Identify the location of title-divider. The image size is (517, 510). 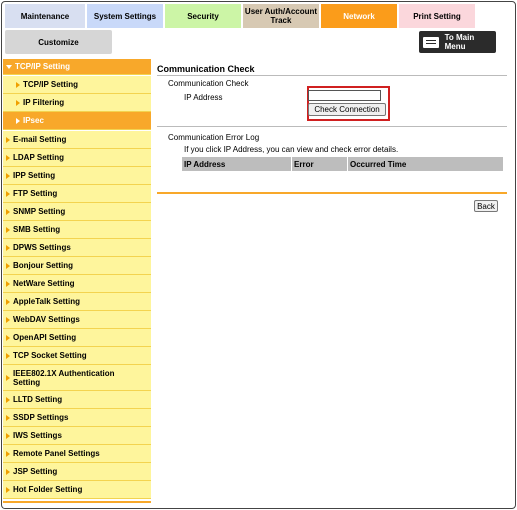
(332, 75).